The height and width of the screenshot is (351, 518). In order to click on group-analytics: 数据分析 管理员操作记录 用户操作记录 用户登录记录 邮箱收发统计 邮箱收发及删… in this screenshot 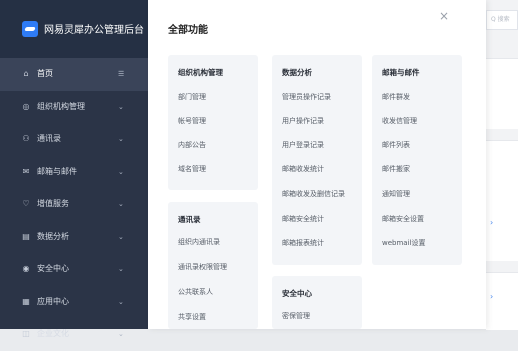, I will do `click(317, 160)`.